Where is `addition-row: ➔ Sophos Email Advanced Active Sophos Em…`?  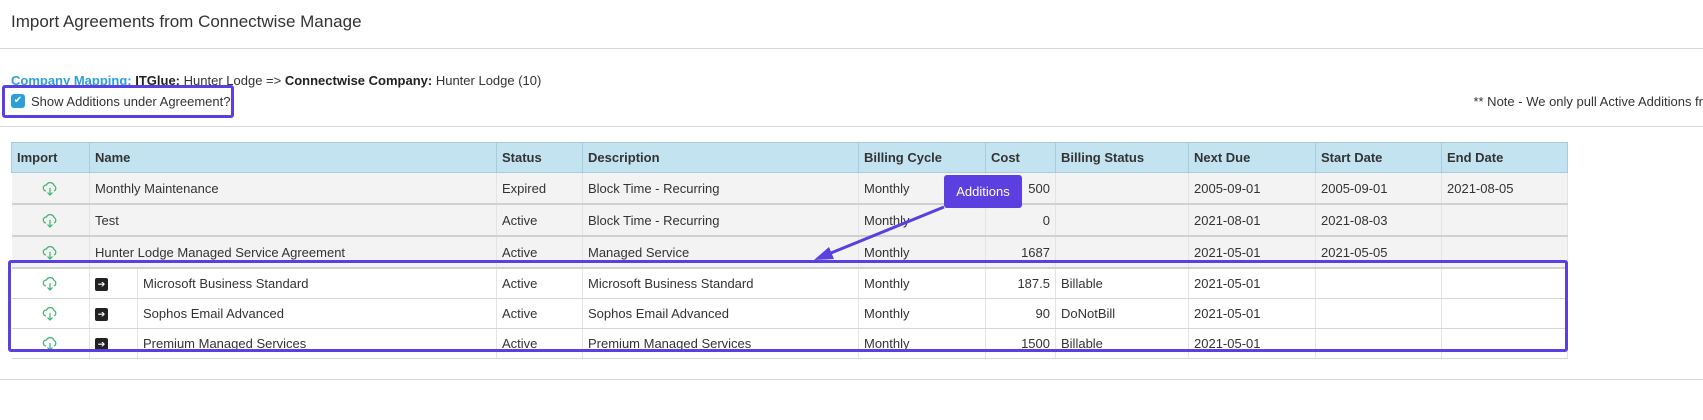
addition-row: ➔ Sophos Email Advanced Active Sophos Em… is located at coordinates (789, 313).